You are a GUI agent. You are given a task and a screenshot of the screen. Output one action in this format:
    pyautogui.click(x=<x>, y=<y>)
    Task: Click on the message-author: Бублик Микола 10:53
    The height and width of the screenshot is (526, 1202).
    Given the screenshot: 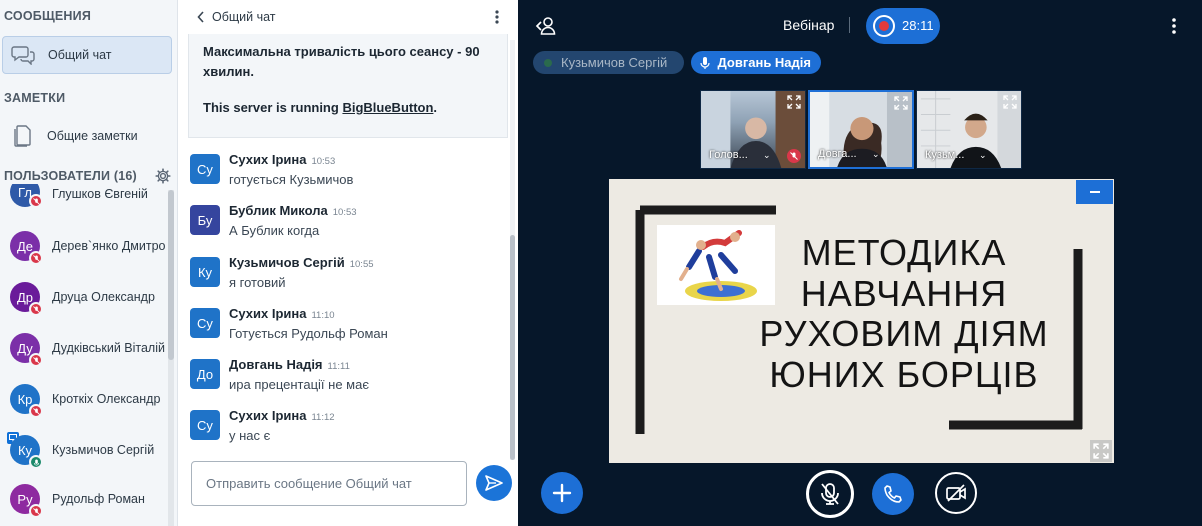 What is the action you would take?
    pyautogui.click(x=293, y=210)
    